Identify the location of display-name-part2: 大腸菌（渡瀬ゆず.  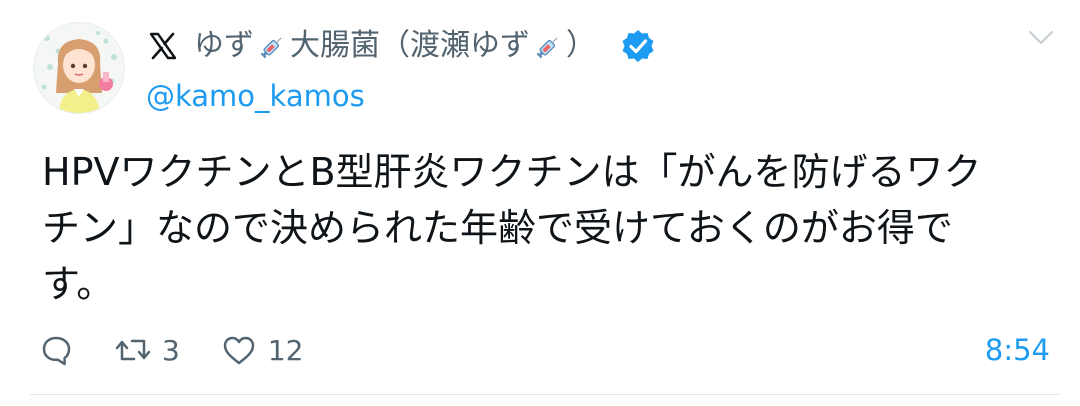
(410, 45).